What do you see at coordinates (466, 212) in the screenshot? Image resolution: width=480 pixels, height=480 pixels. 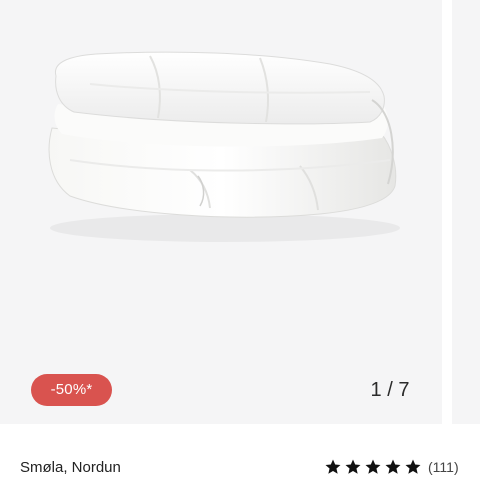 I see `carousel-slide-next-peek` at bounding box center [466, 212].